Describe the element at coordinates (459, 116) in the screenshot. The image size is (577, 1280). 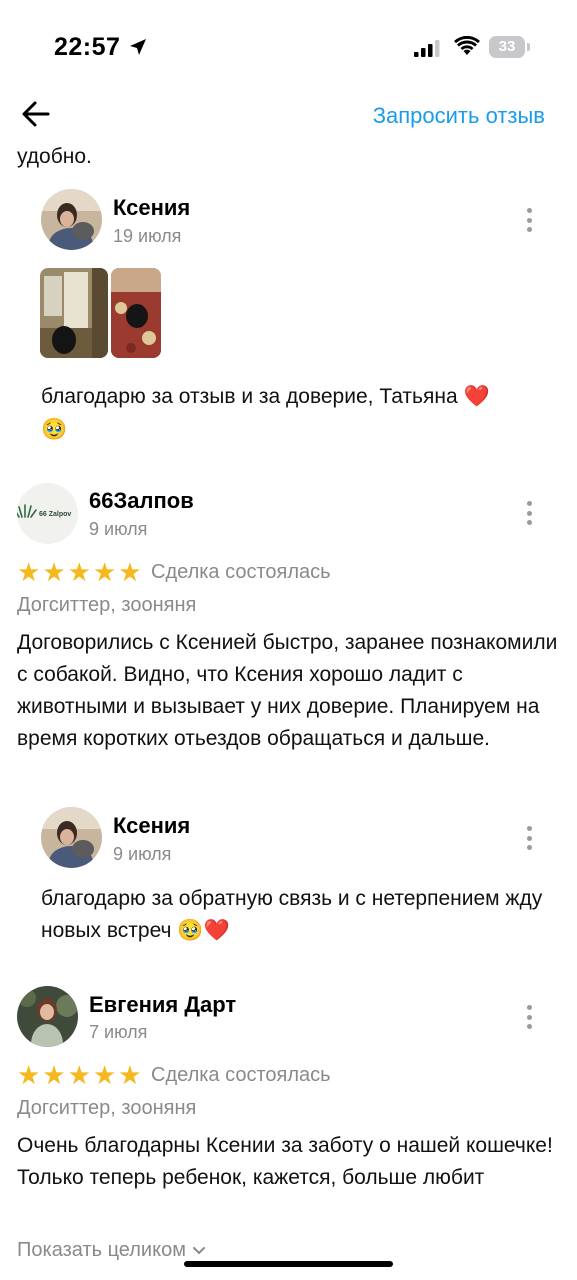
I see `request-review-button: Запросить отзыв` at that location.